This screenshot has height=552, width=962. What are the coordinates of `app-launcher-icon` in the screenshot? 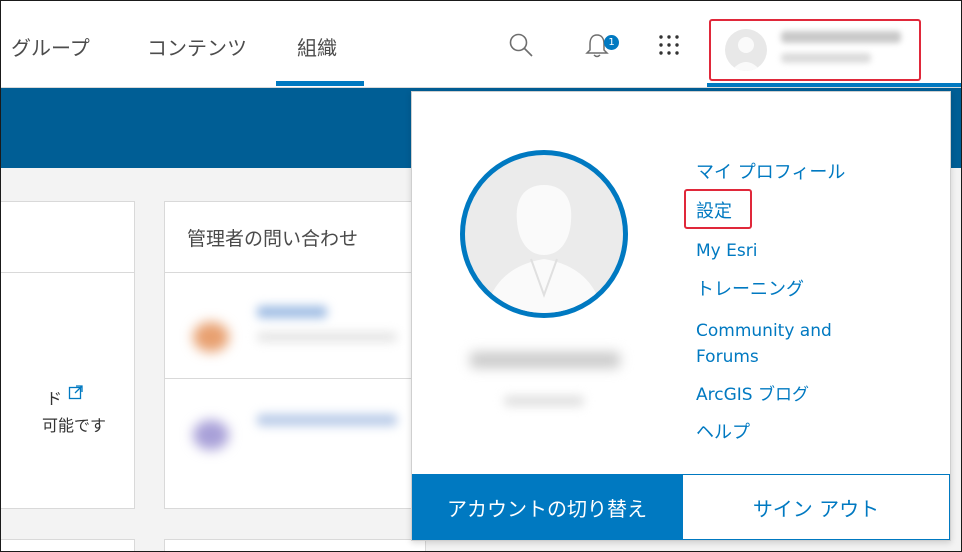 It's located at (669, 45).